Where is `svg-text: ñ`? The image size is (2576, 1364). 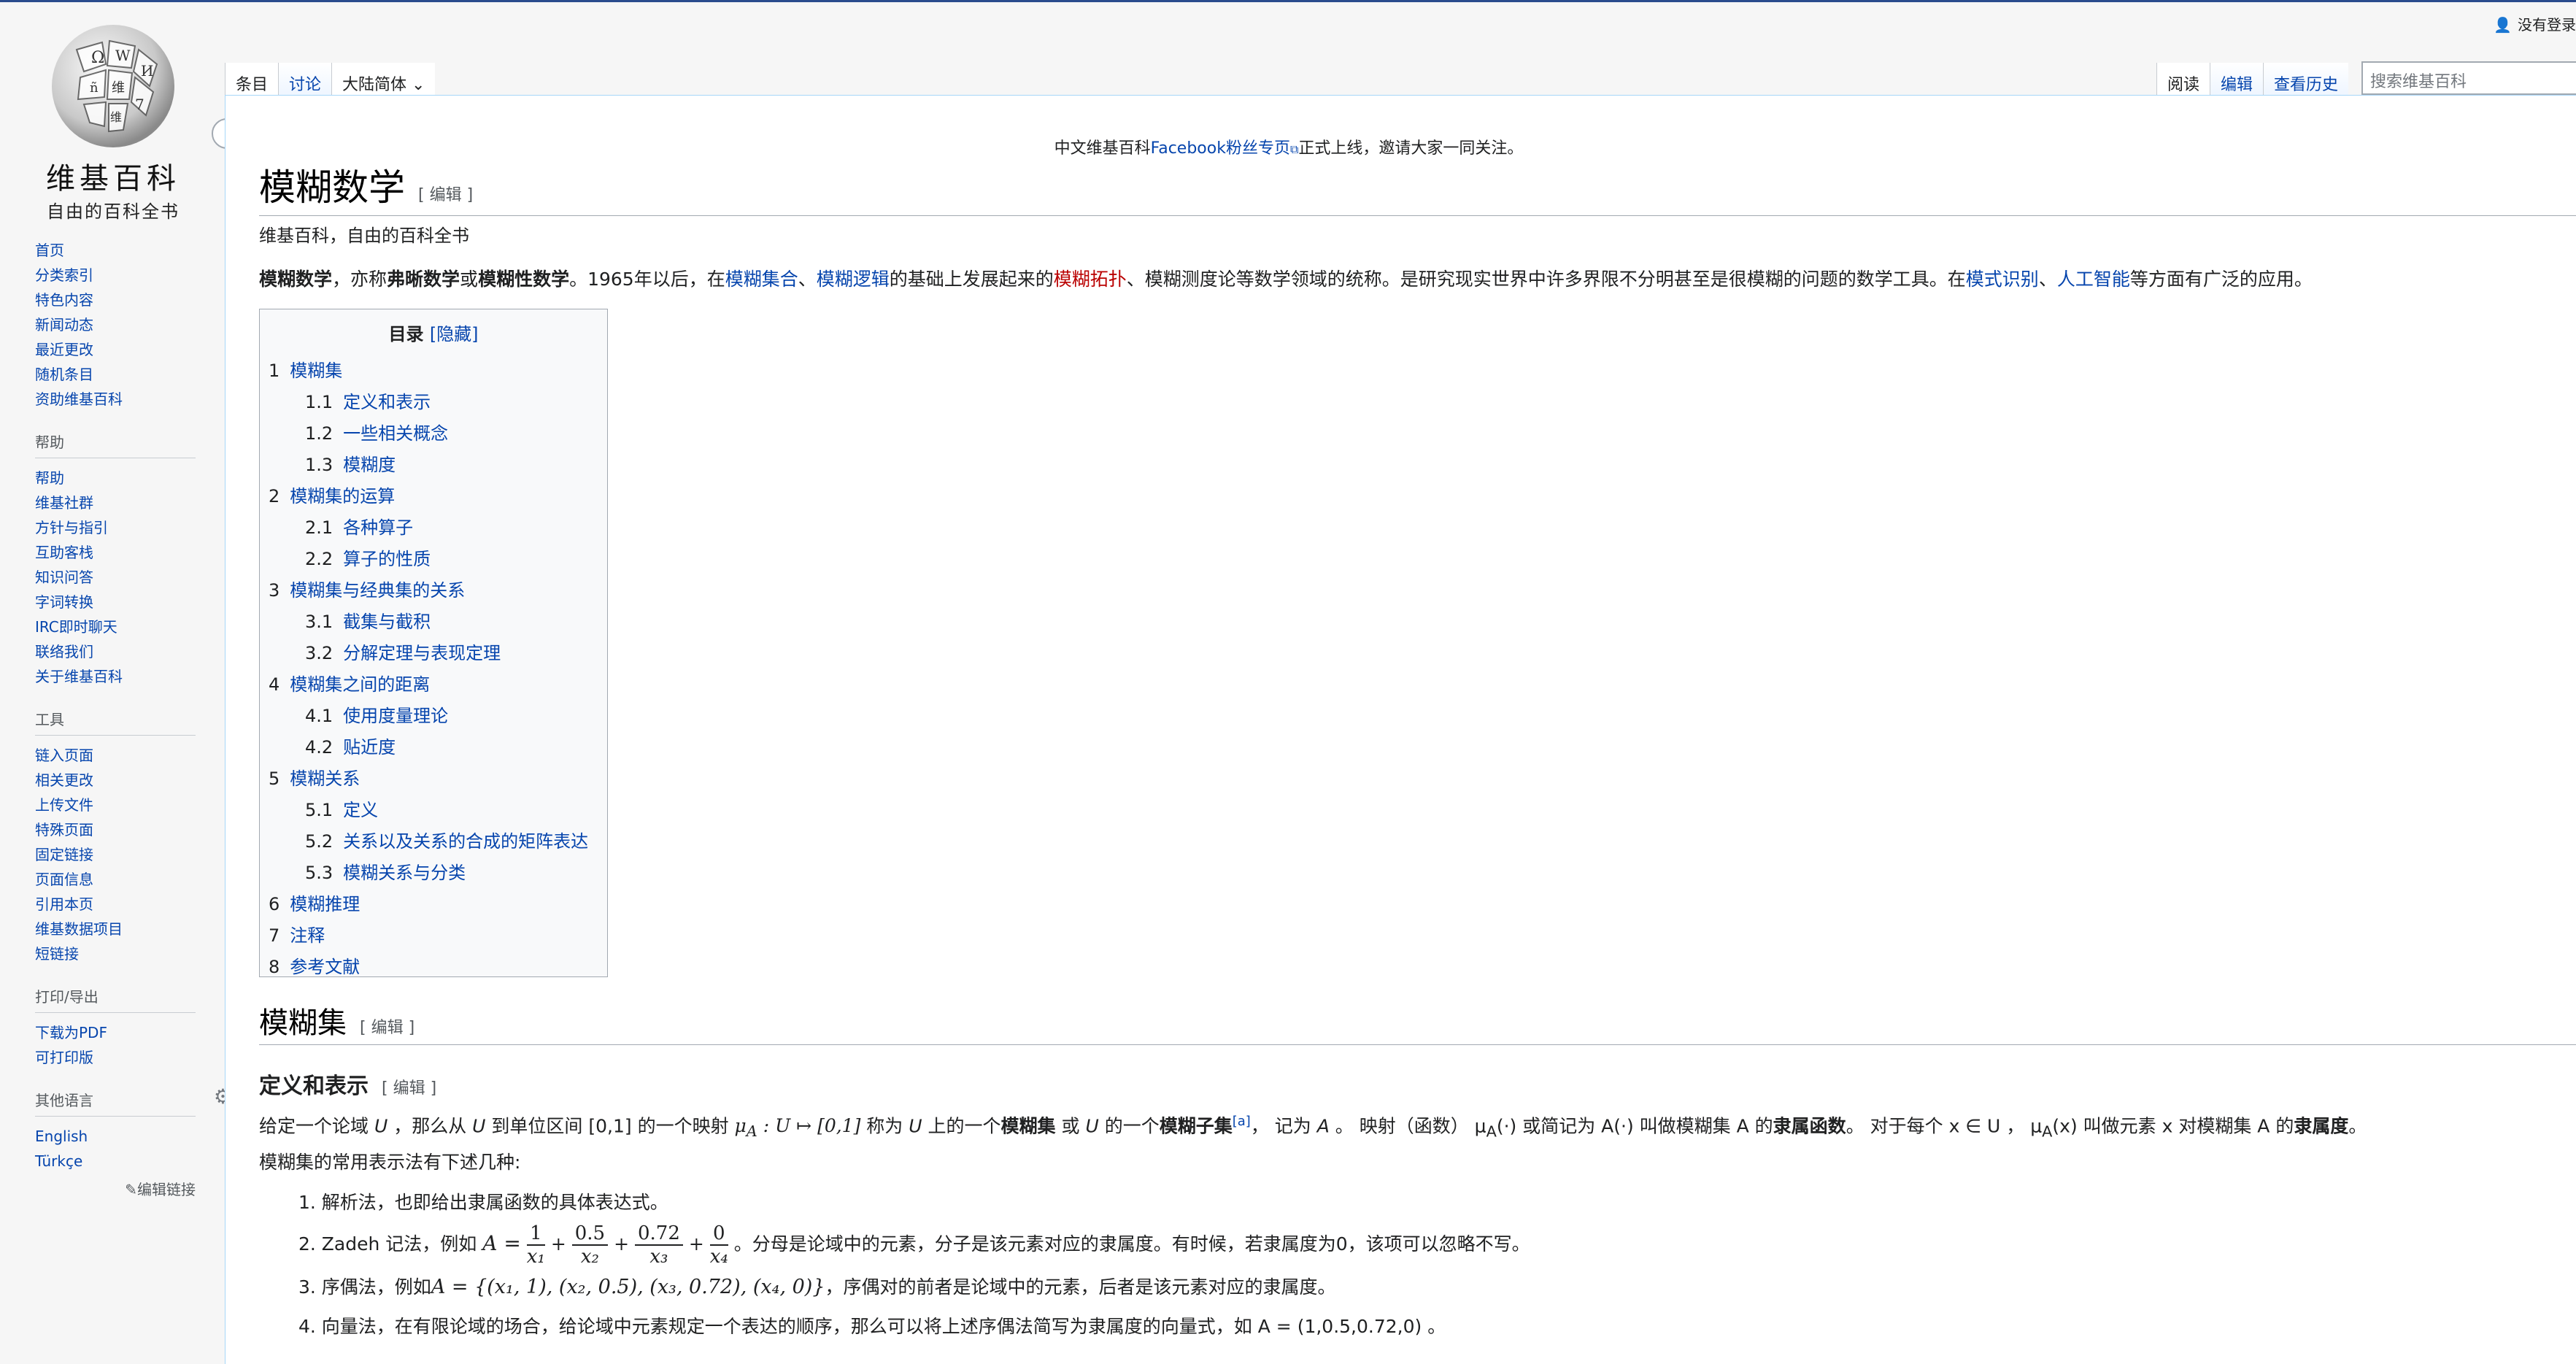 svg-text: ñ is located at coordinates (94, 88).